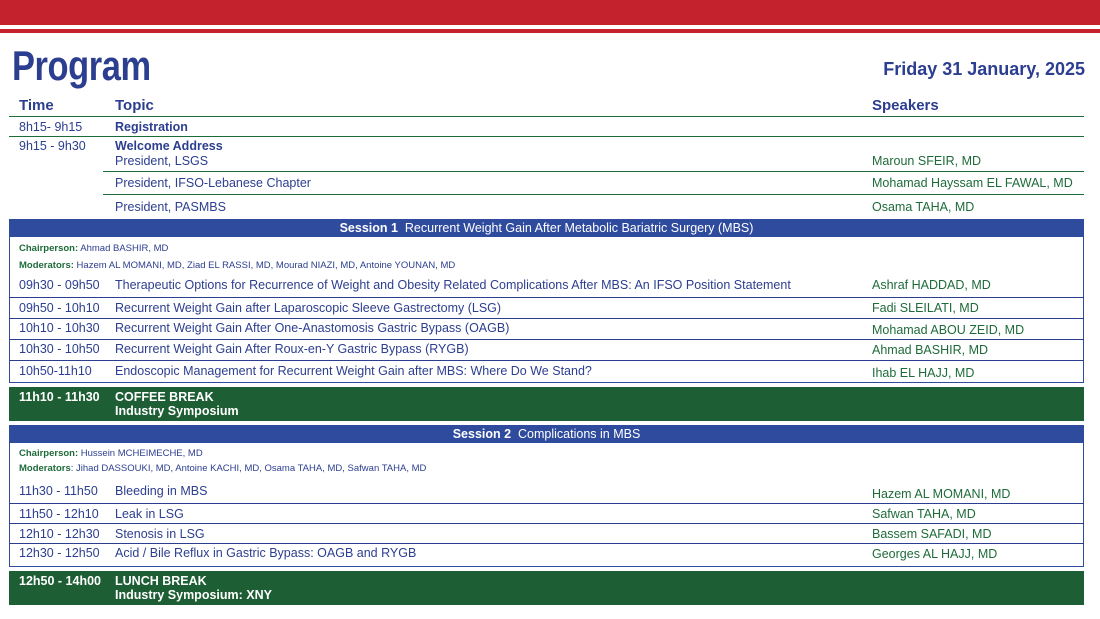  What do you see at coordinates (59, 397) in the screenshot?
I see `coffee-break-time: 11h10 - 11h30` at bounding box center [59, 397].